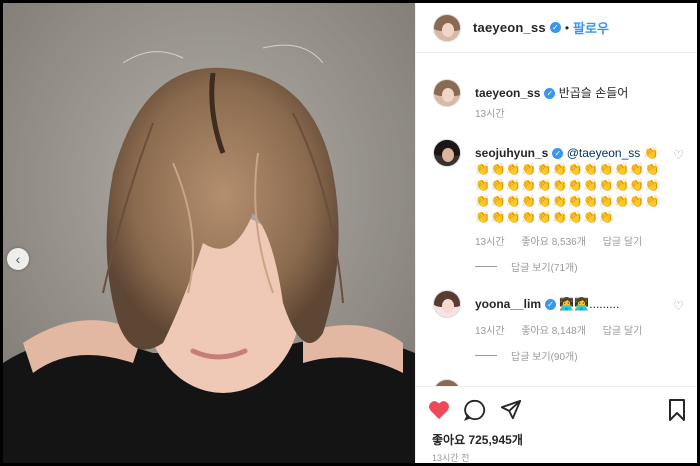 The image size is (700, 466). What do you see at coordinates (544, 357) in the screenshot?
I see `view-replies-label: 답글 보기(90개)` at bounding box center [544, 357].